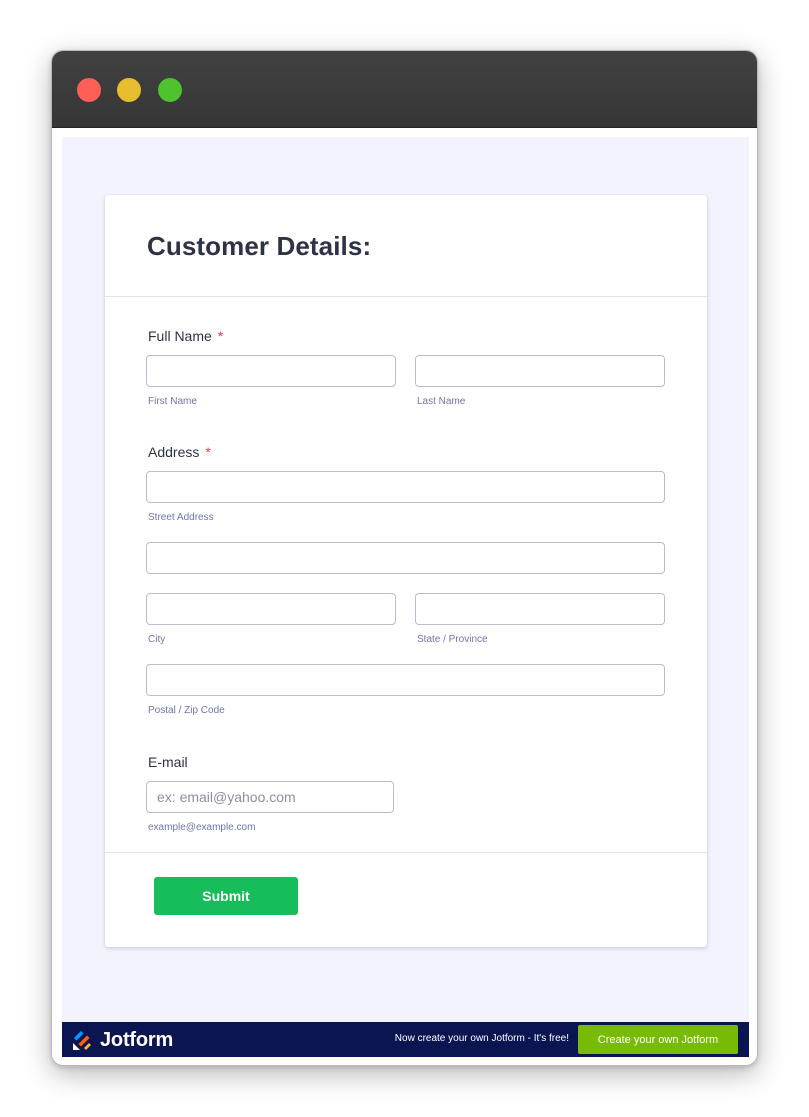  What do you see at coordinates (270, 797) in the screenshot?
I see `email-input` at bounding box center [270, 797].